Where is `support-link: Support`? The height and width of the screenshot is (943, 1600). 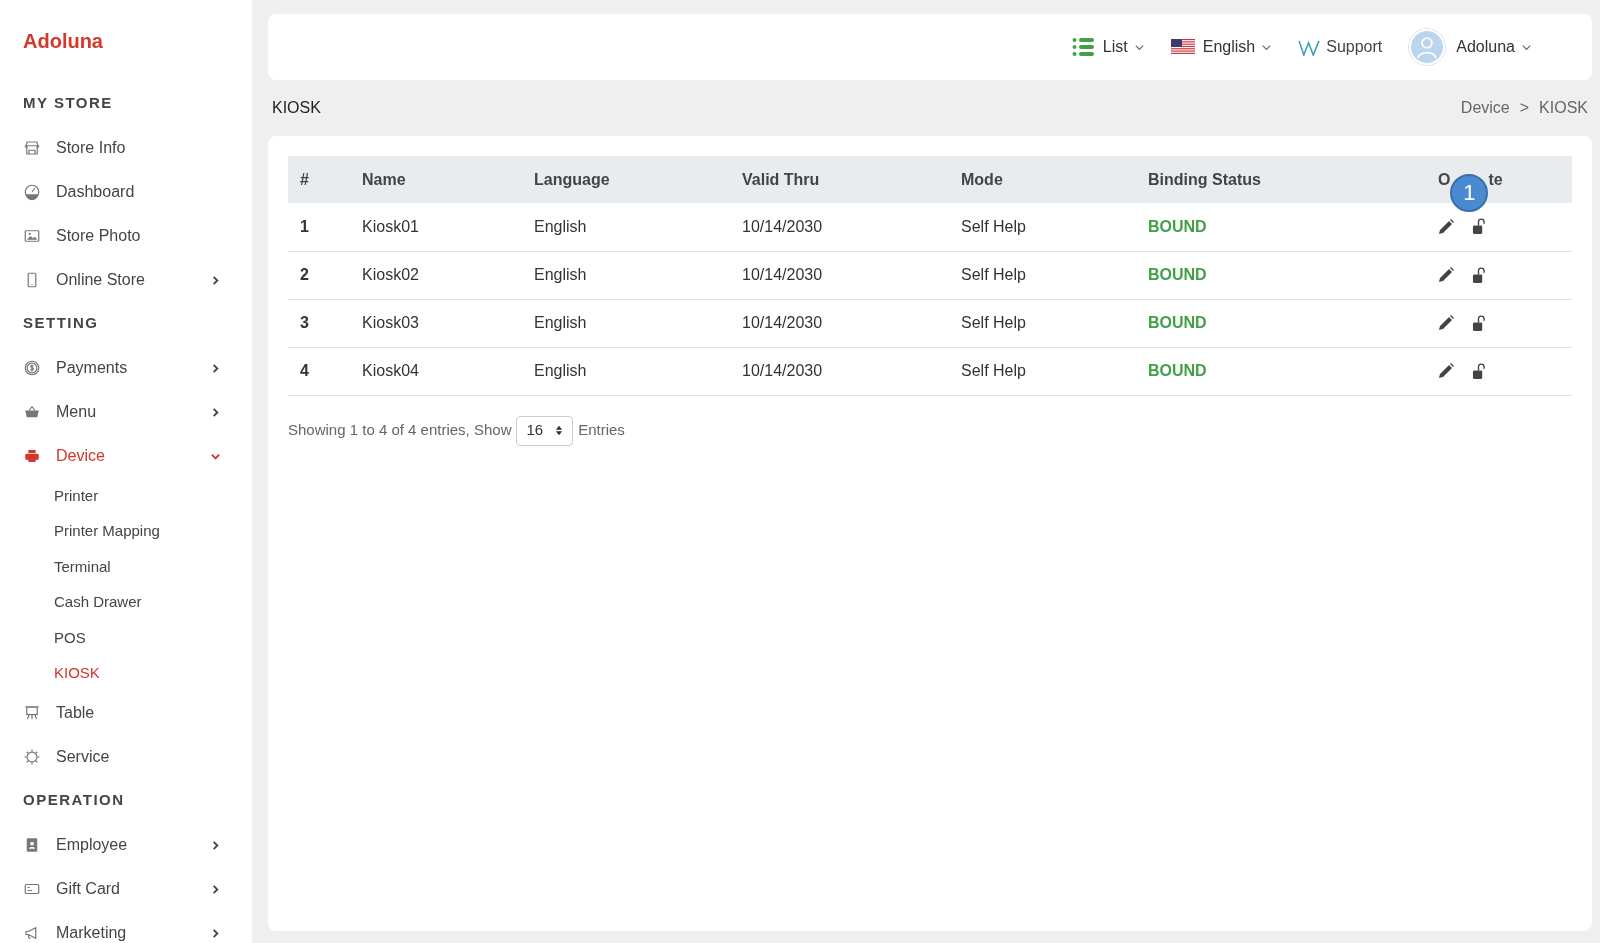 support-link: Support is located at coordinates (1340, 47).